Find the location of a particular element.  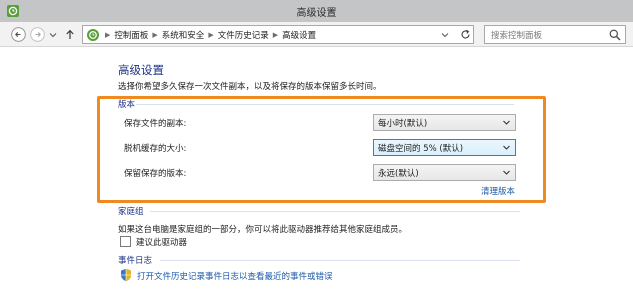

refresh-button is located at coordinates (465, 34).